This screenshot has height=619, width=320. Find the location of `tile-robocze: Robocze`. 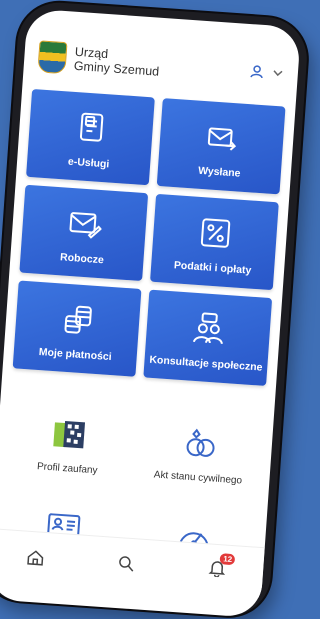

tile-robocze: Robocze is located at coordinates (84, 233).